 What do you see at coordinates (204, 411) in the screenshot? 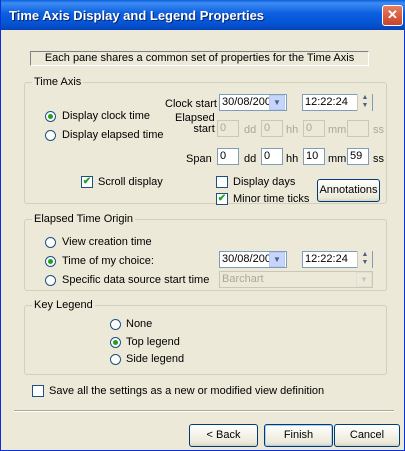
I see `separator` at bounding box center [204, 411].